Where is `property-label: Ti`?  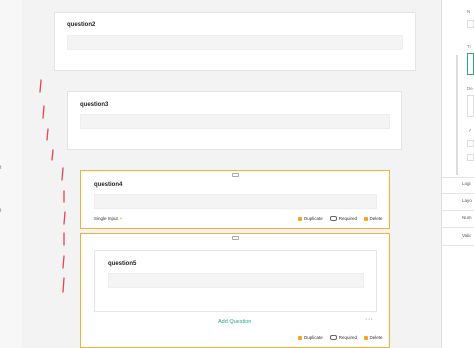
property-label: Ti is located at coordinates (469, 46).